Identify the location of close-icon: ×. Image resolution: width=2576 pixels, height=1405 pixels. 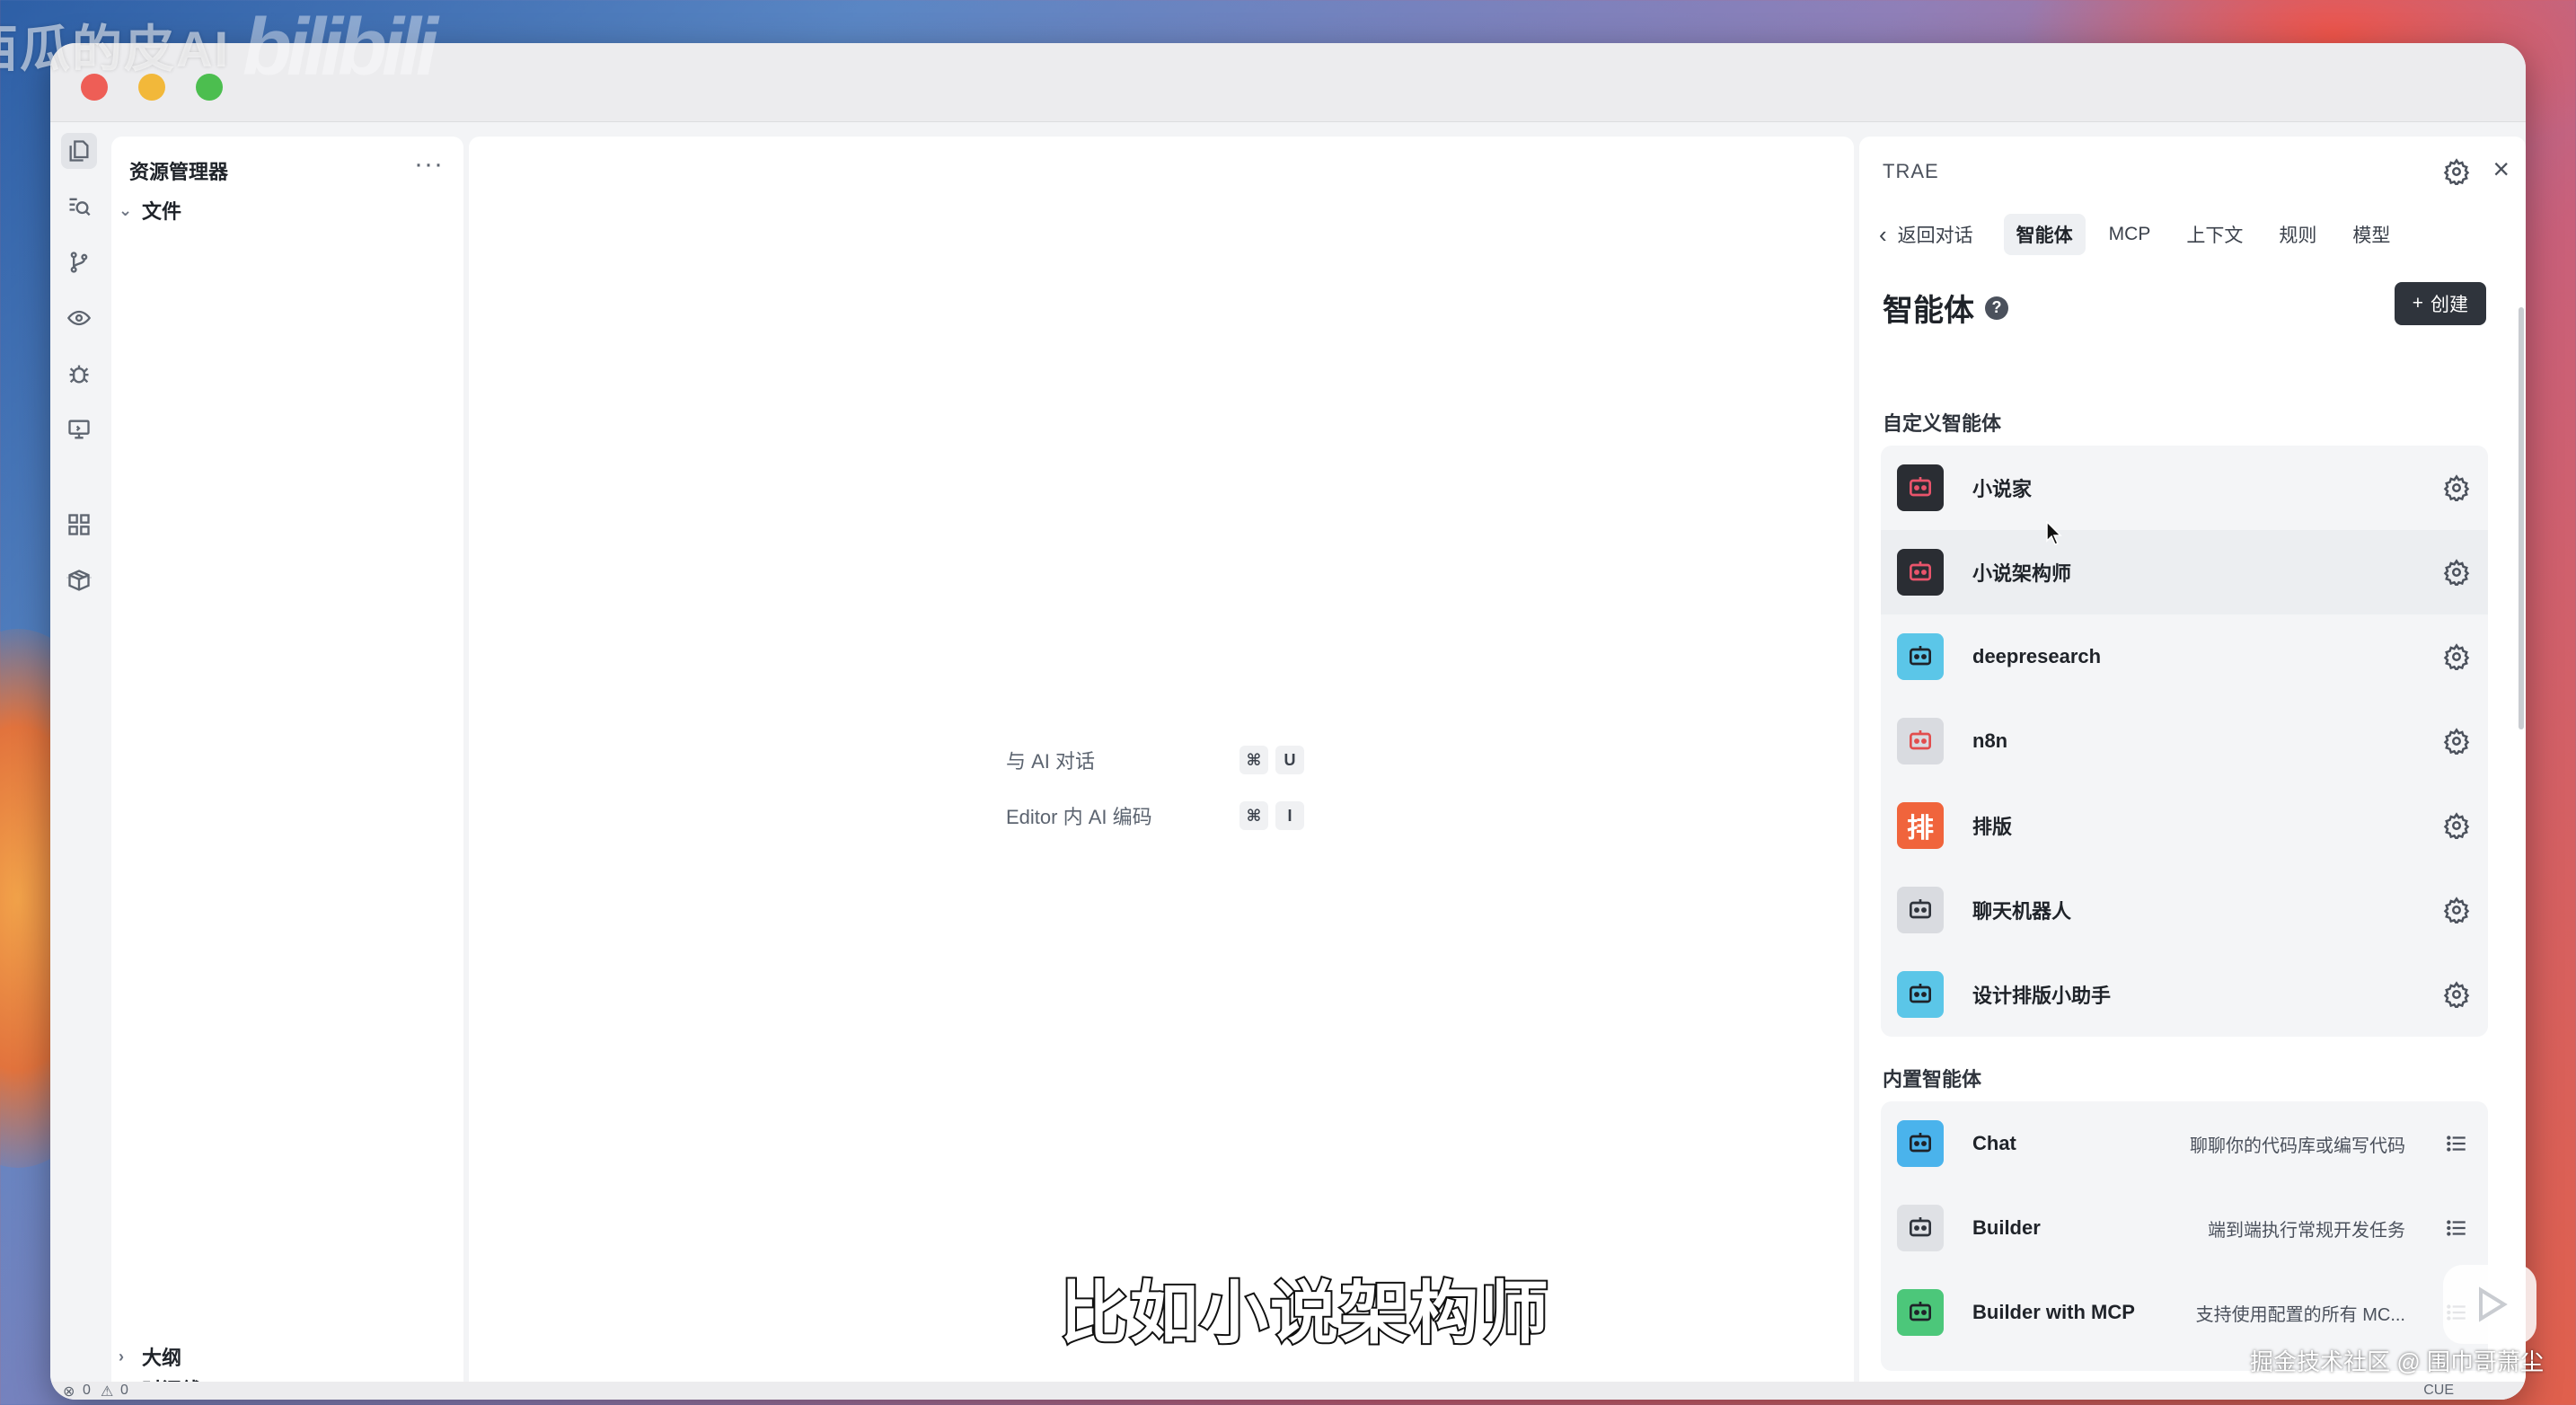
(2501, 169).